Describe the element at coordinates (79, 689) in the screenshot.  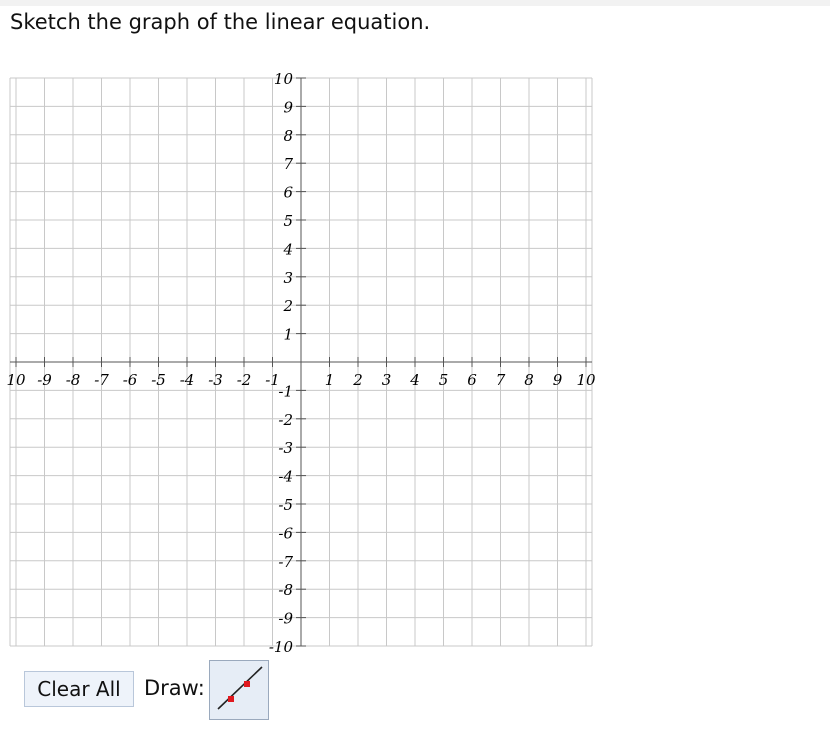
I see `clear-all-button: Clear All` at that location.